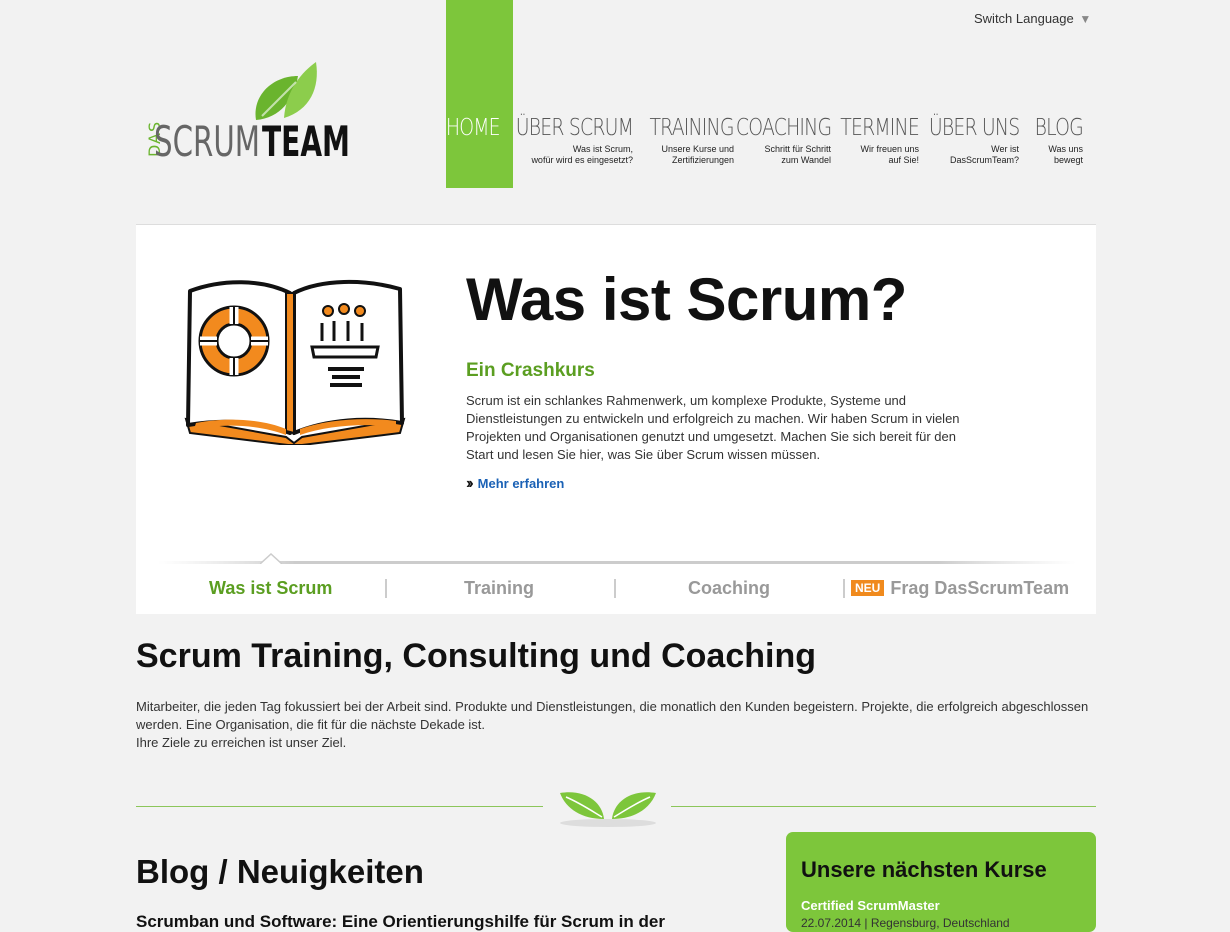 The image size is (1230, 932). I want to click on nav-item-subtitle: Wer ist, so click(1005, 149).